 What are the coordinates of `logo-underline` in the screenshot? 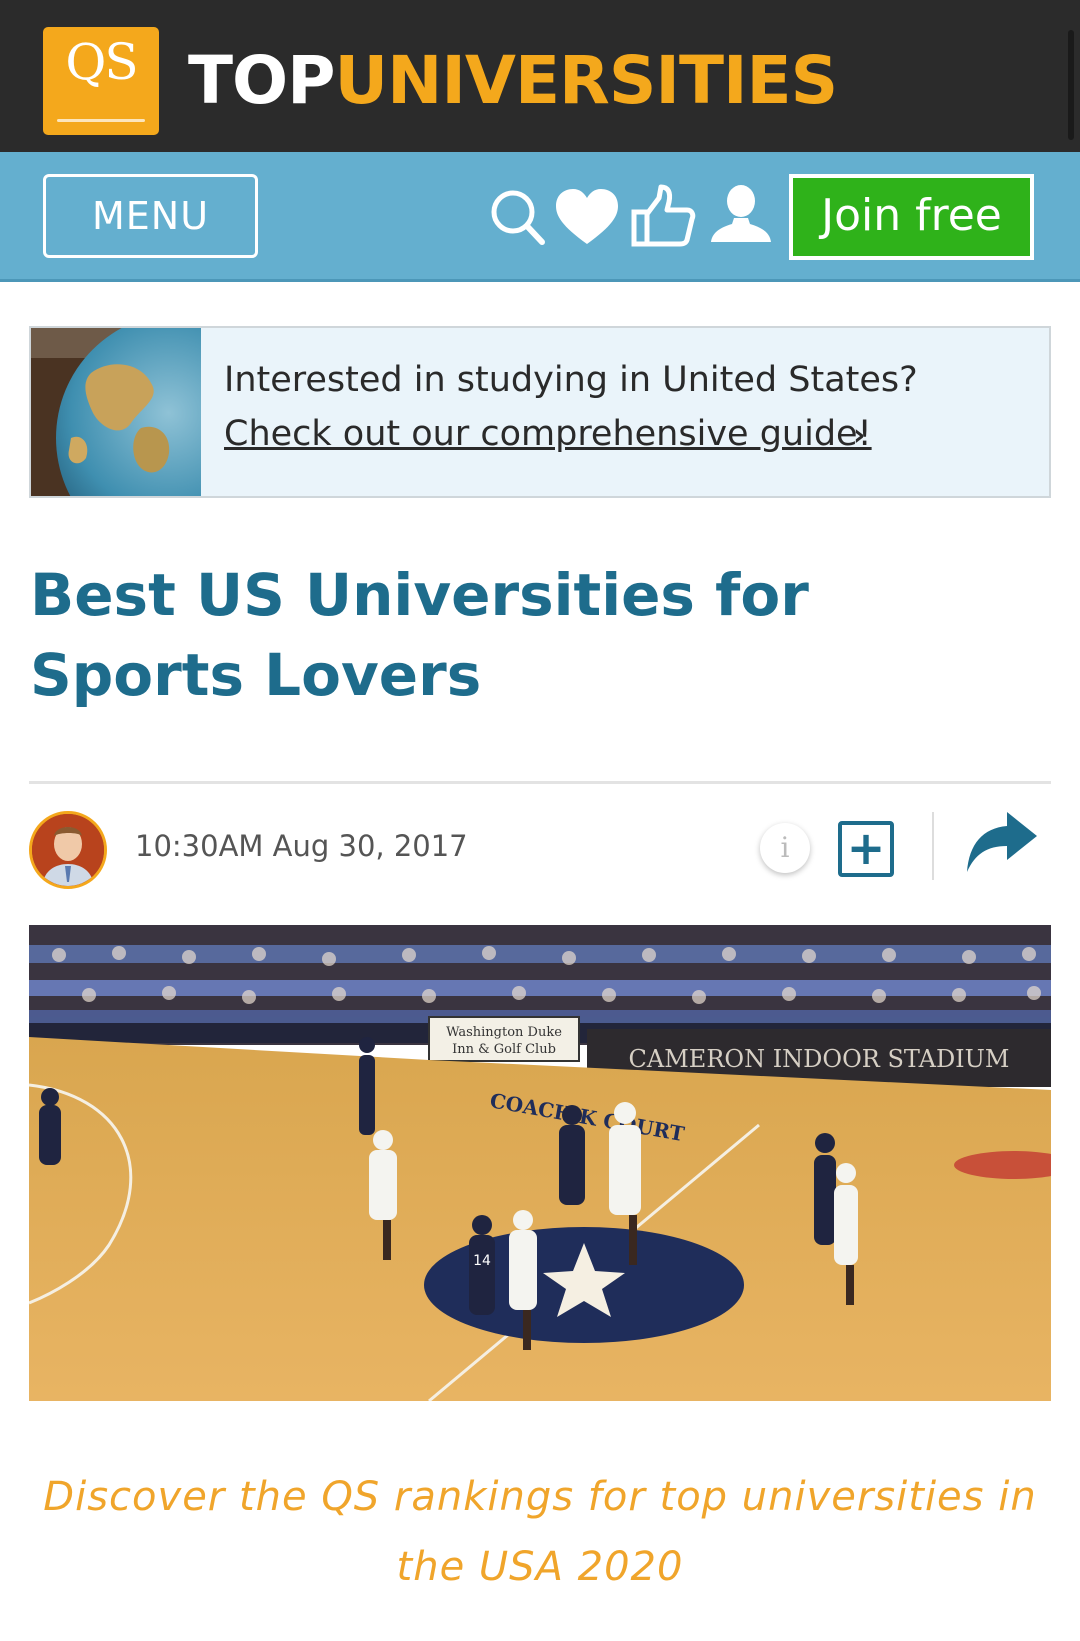 It's located at (101, 120).